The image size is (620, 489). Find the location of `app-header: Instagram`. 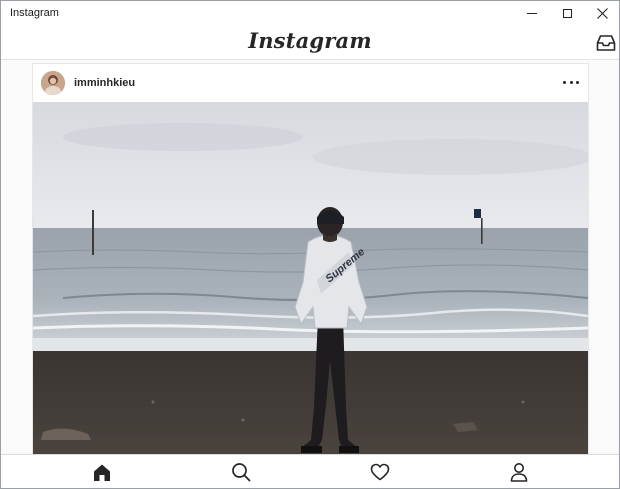

app-header: Instagram is located at coordinates (310, 43).